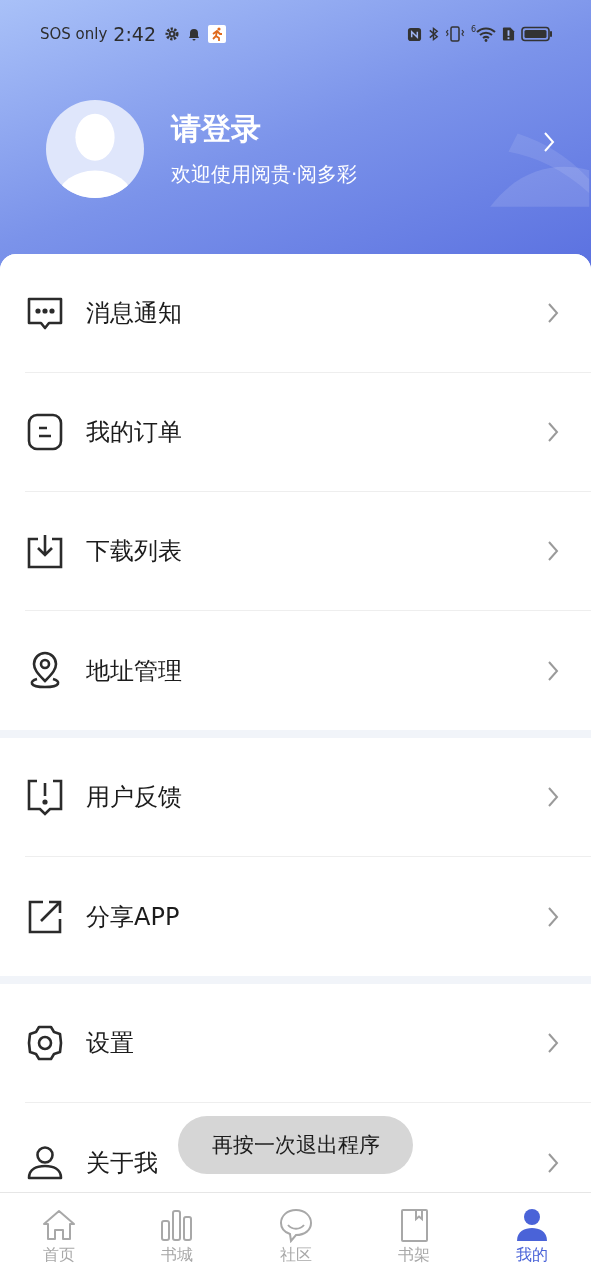 Image resolution: width=591 pixels, height=1280 pixels. I want to click on settings-icon, so click(45, 1043).